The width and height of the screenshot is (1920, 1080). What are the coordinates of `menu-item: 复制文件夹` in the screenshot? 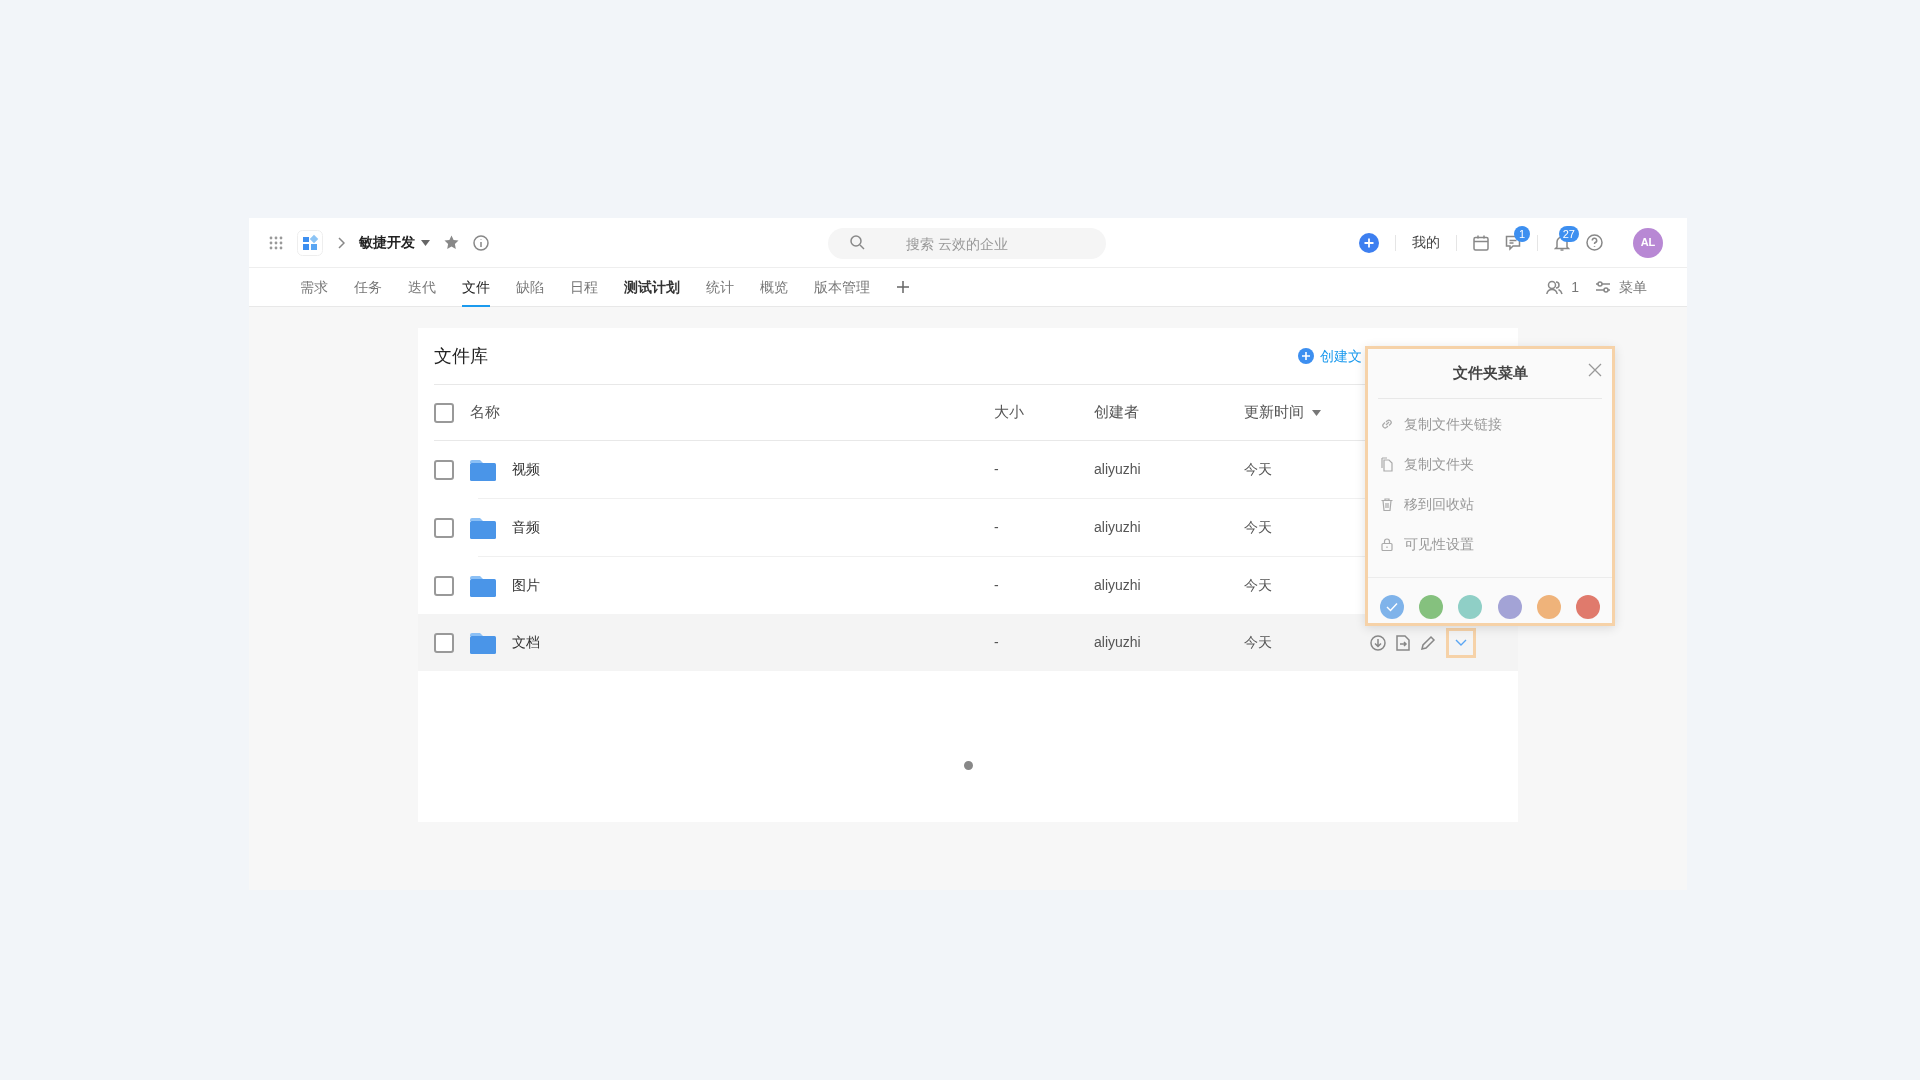 It's located at (1490, 464).